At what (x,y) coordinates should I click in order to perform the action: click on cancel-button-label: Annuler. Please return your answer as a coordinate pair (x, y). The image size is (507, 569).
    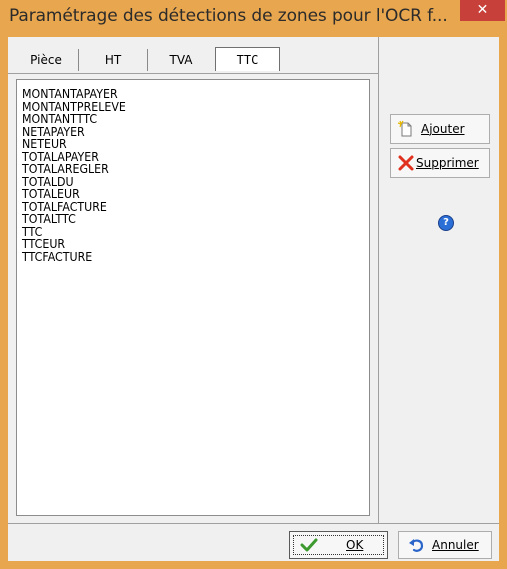
    Looking at the image, I should click on (455, 545).